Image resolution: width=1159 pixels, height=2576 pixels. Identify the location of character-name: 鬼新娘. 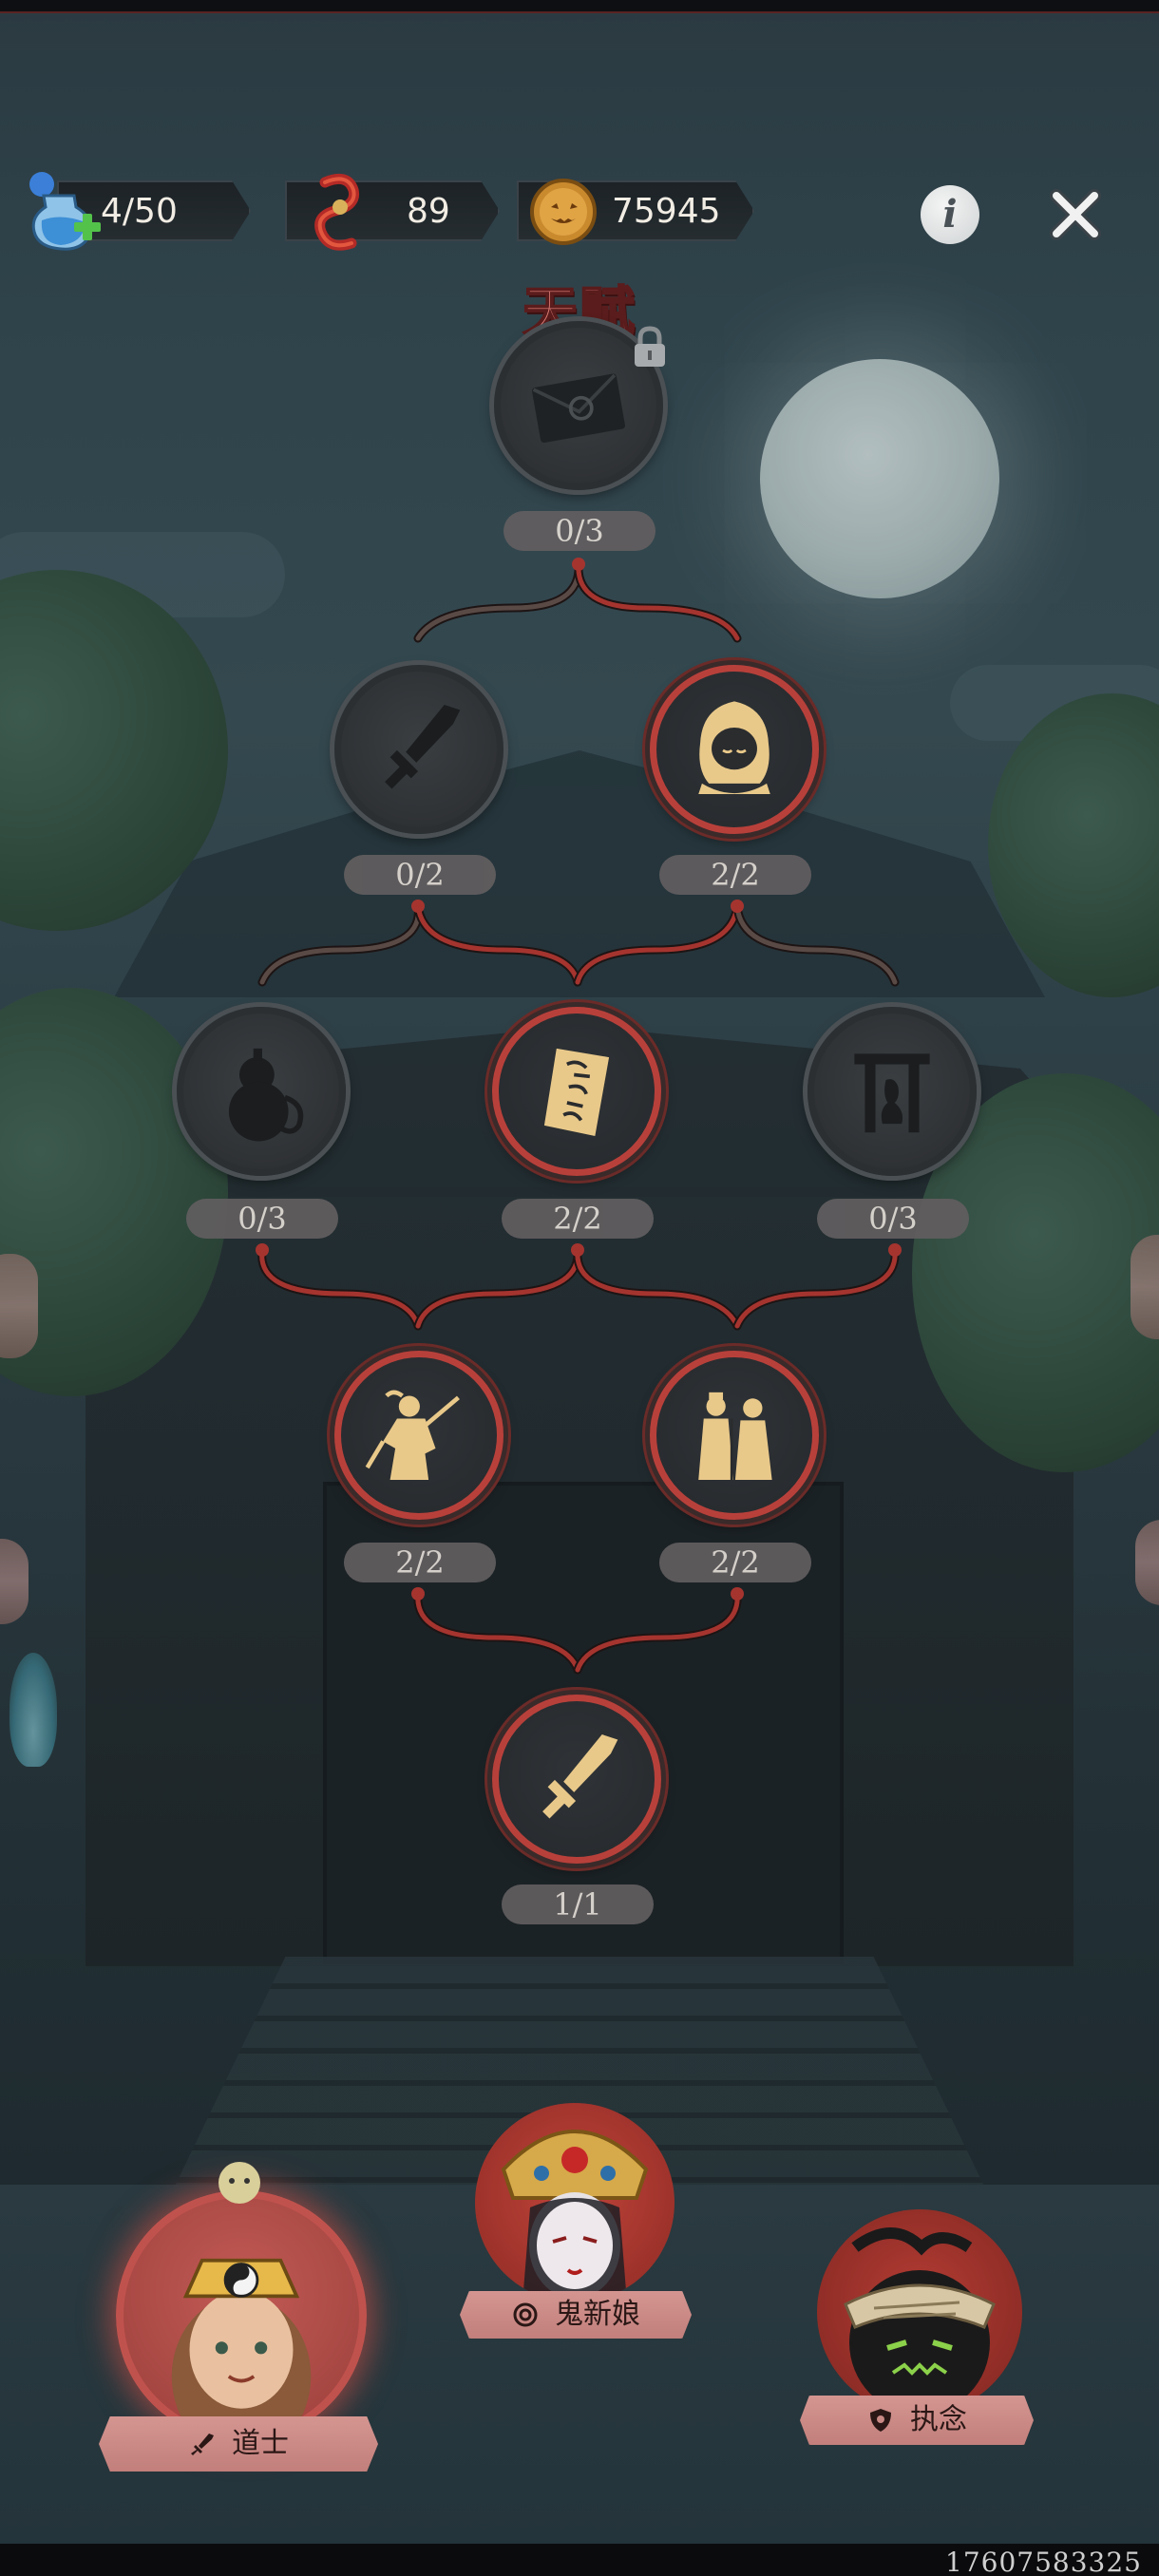
(597, 2314).